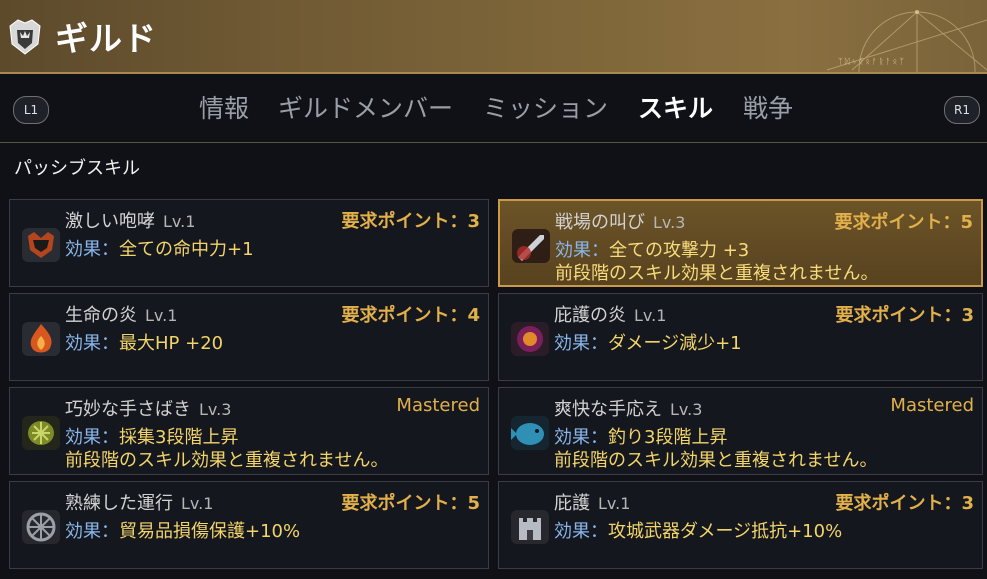 The height and width of the screenshot is (579, 987). Describe the element at coordinates (590, 315) in the screenshot. I see `skill-name: 庇護の炎` at that location.